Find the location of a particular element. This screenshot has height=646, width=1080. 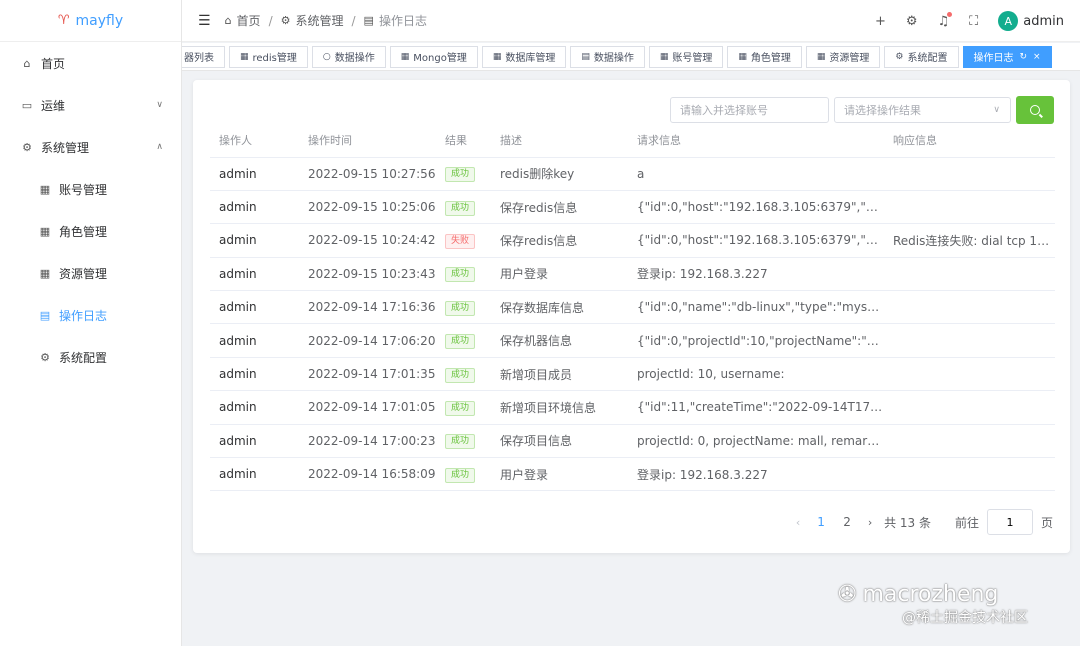

time-cell: 2022-09-15 10:23:43 is located at coordinates (367, 274).